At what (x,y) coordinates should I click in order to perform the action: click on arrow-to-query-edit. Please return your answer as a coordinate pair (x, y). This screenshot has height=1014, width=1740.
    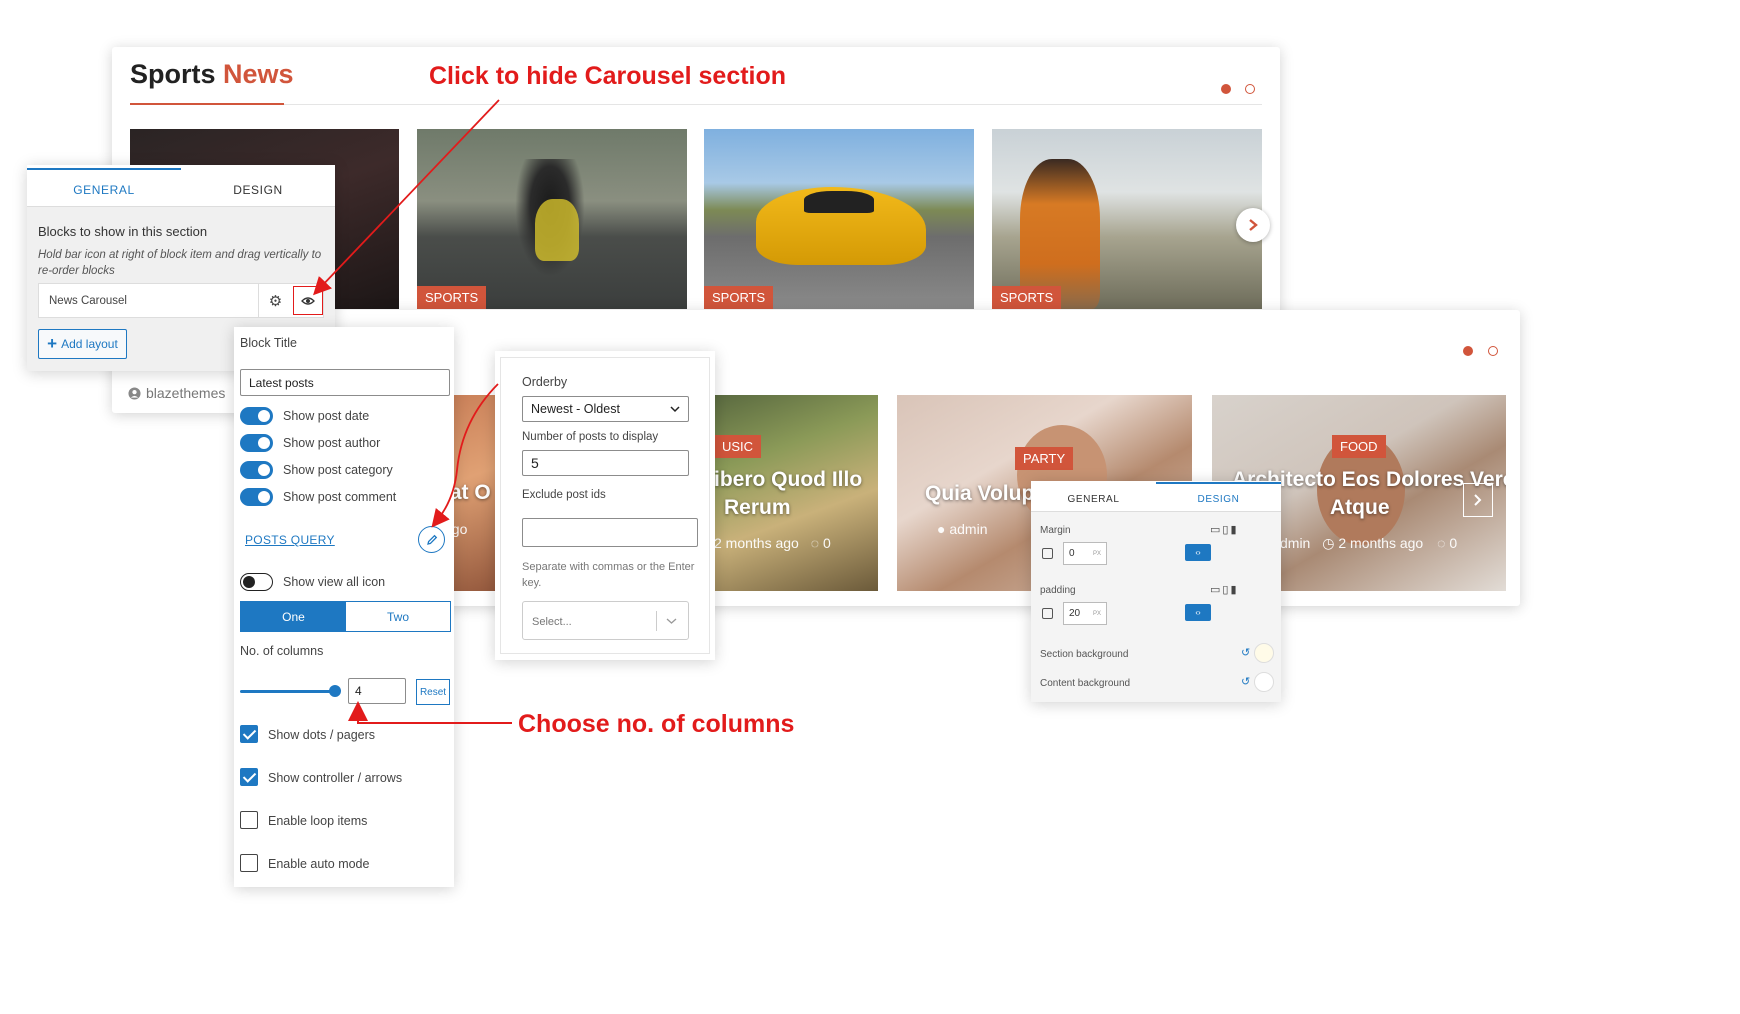
    Looking at the image, I should click on (465, 455).